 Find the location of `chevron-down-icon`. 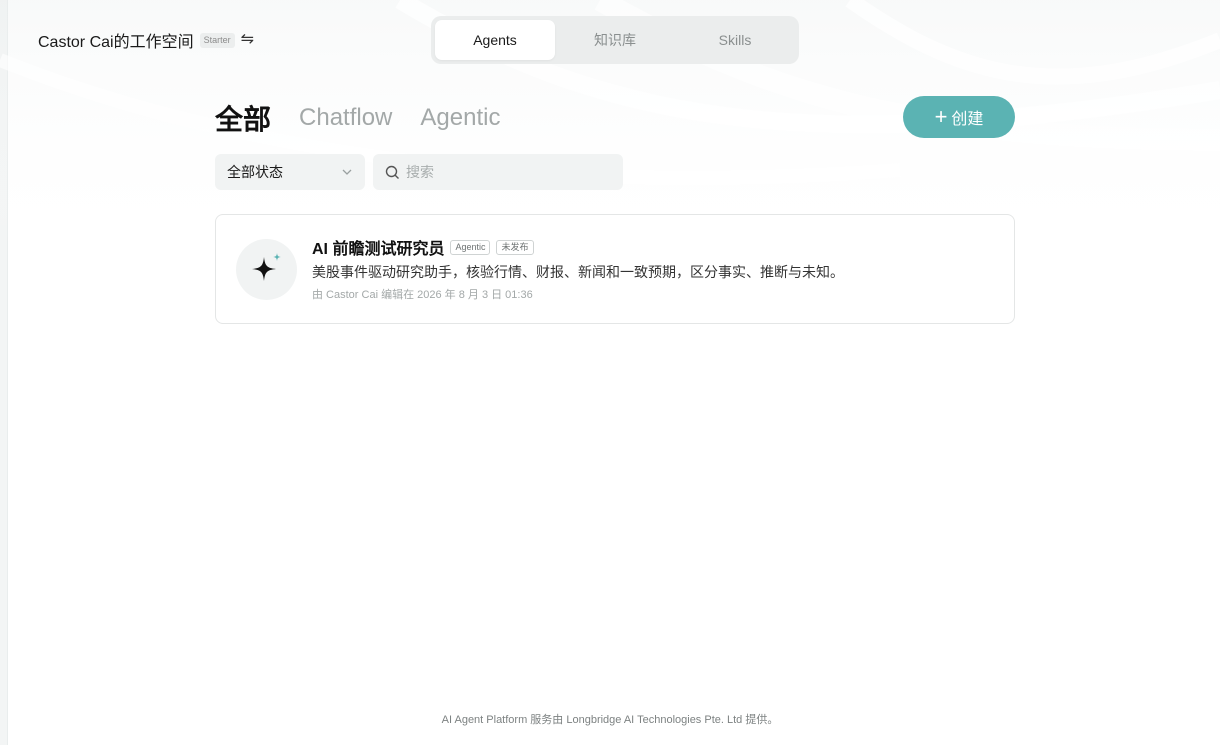

chevron-down-icon is located at coordinates (347, 172).